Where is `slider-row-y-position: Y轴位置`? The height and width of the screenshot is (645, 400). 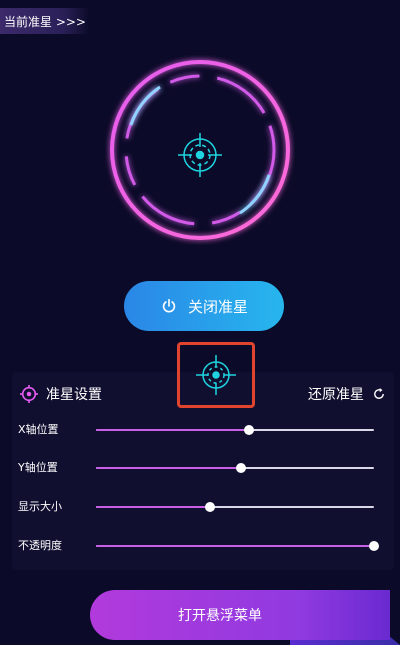
slider-row-y-position: Y轴位置 is located at coordinates (198, 468).